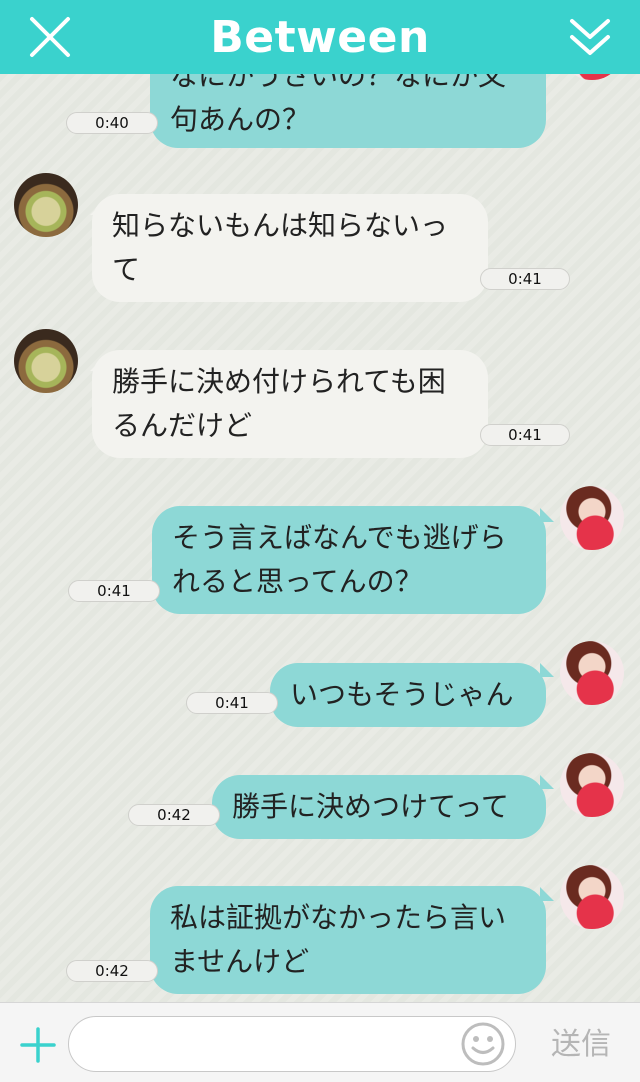  What do you see at coordinates (240, 961) in the screenshot?
I see `message-text: ませんけど` at bounding box center [240, 961].